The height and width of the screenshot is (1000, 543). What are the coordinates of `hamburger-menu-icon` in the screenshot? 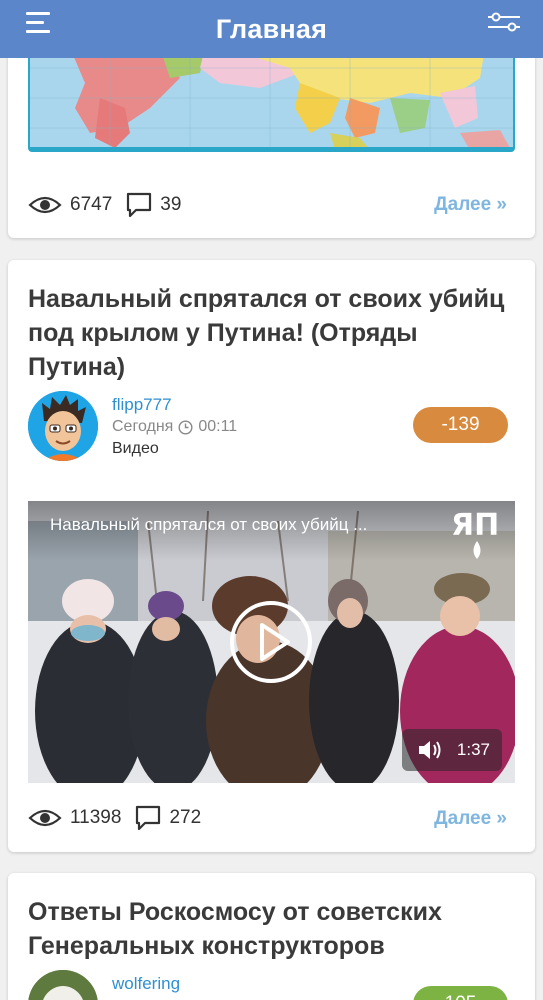 It's located at (38, 23).